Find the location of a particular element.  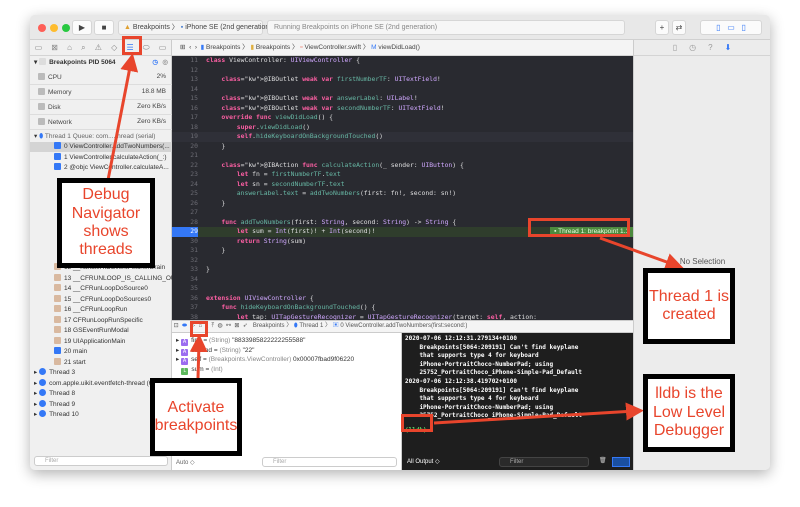

line-number: 26 is located at coordinates (185, 204).